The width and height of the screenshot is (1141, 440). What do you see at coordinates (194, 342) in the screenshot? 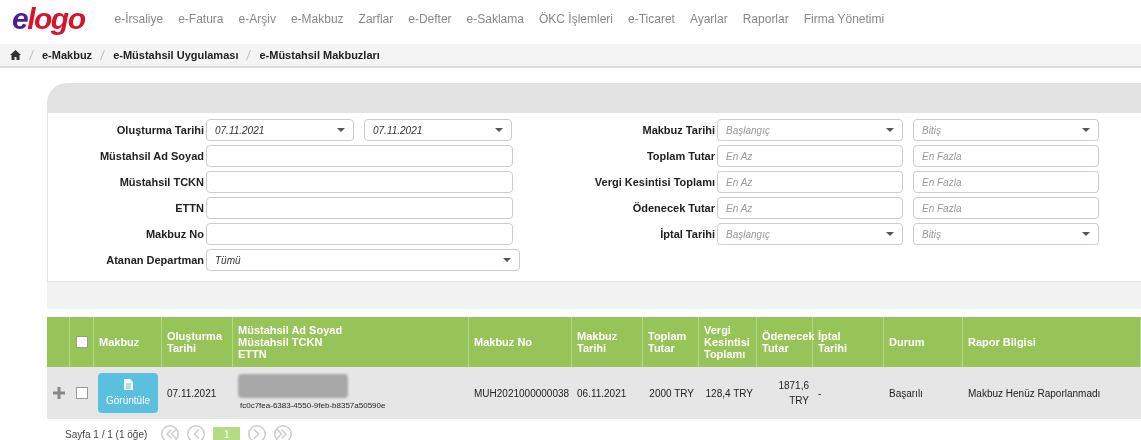
I see `column-header: Oluşturma Tarihi` at bounding box center [194, 342].